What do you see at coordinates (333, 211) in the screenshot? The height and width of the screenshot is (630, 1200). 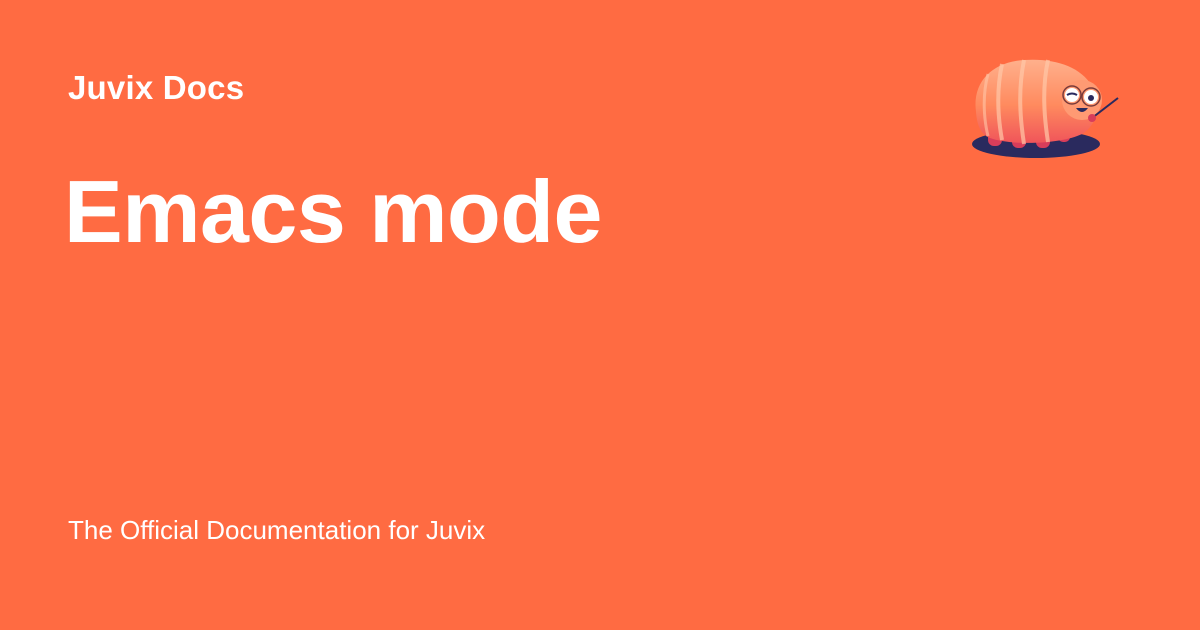 I see `page-title: Emacs mode` at bounding box center [333, 211].